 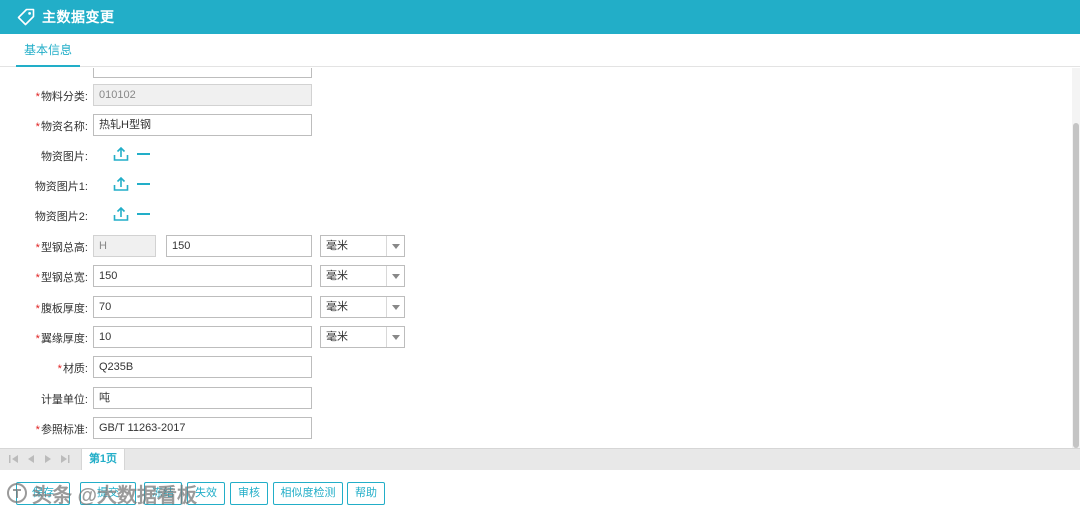 I want to click on field-row-total-width: *型钢总宽: 150 毫米, so click(x=260, y=276).